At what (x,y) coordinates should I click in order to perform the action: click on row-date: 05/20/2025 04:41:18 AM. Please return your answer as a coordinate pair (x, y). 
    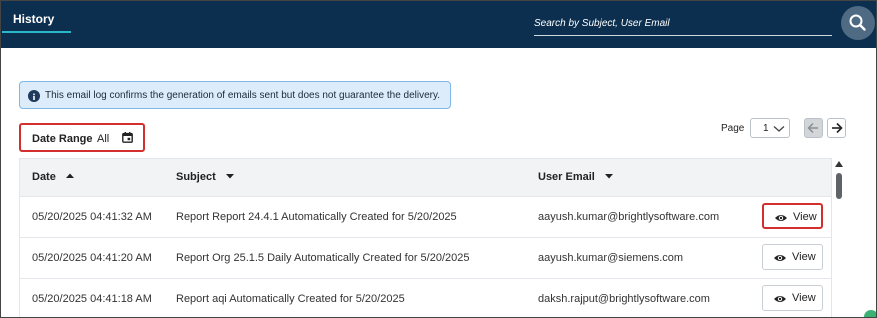
    Looking at the image, I should click on (92, 299).